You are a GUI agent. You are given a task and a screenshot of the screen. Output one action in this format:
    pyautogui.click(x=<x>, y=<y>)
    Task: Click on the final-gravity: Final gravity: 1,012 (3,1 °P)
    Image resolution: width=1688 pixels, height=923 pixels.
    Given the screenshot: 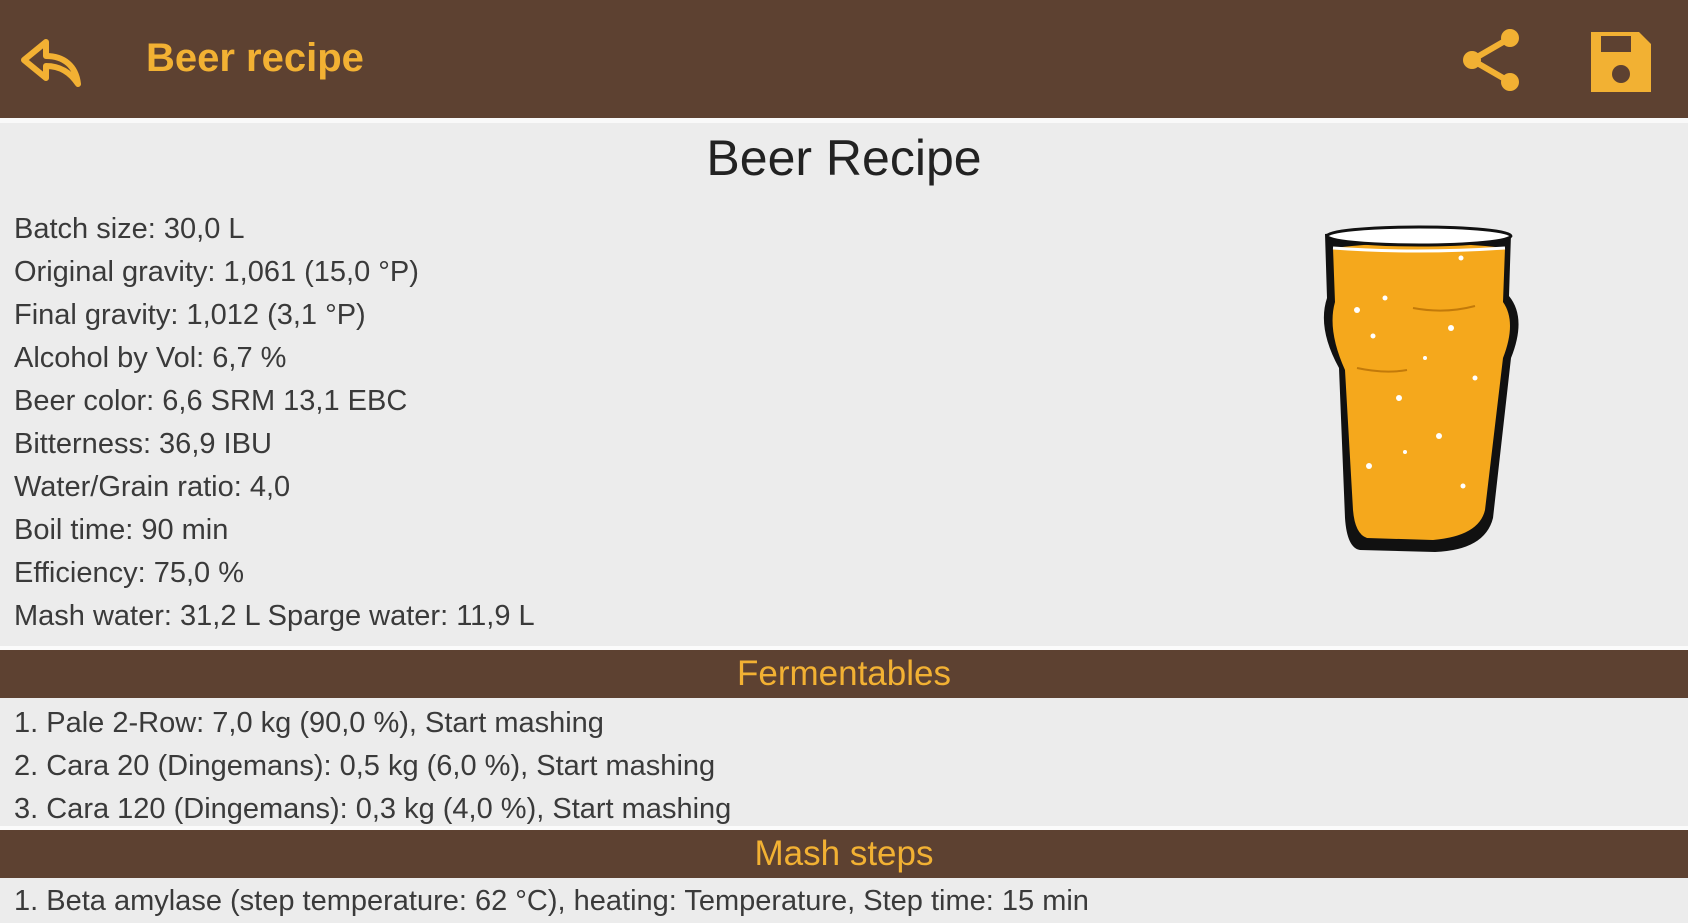 What is the action you would take?
    pyautogui.click(x=190, y=315)
    